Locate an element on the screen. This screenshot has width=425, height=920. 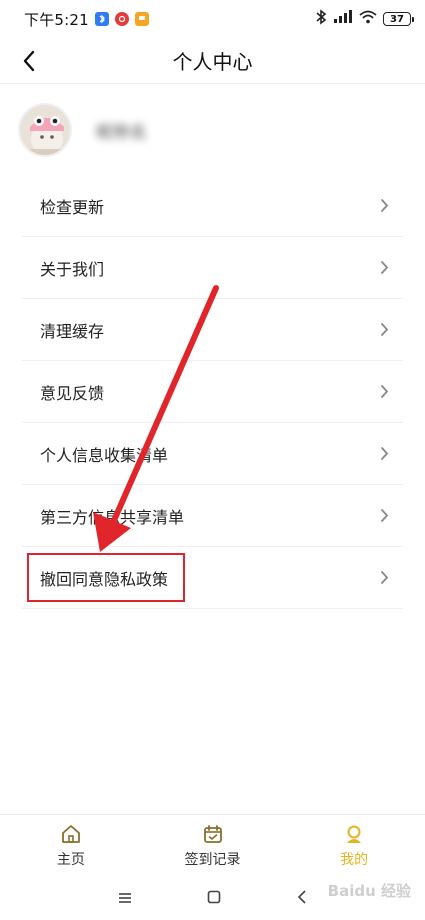
bluetooth-icon is located at coordinates (321, 19).